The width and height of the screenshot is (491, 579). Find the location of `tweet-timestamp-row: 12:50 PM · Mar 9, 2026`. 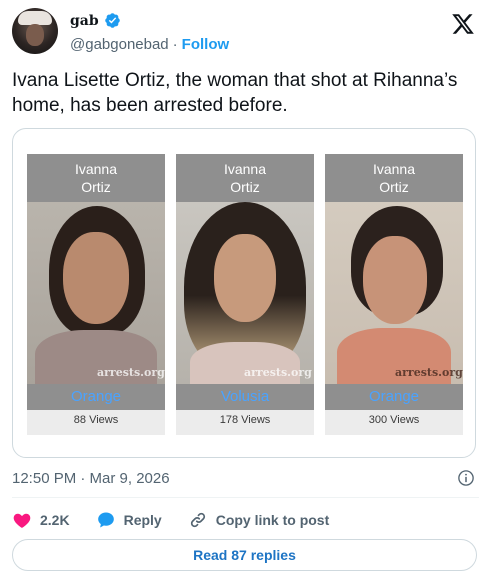

tweet-timestamp-row: 12:50 PM · Mar 9, 2026 is located at coordinates (245, 478).